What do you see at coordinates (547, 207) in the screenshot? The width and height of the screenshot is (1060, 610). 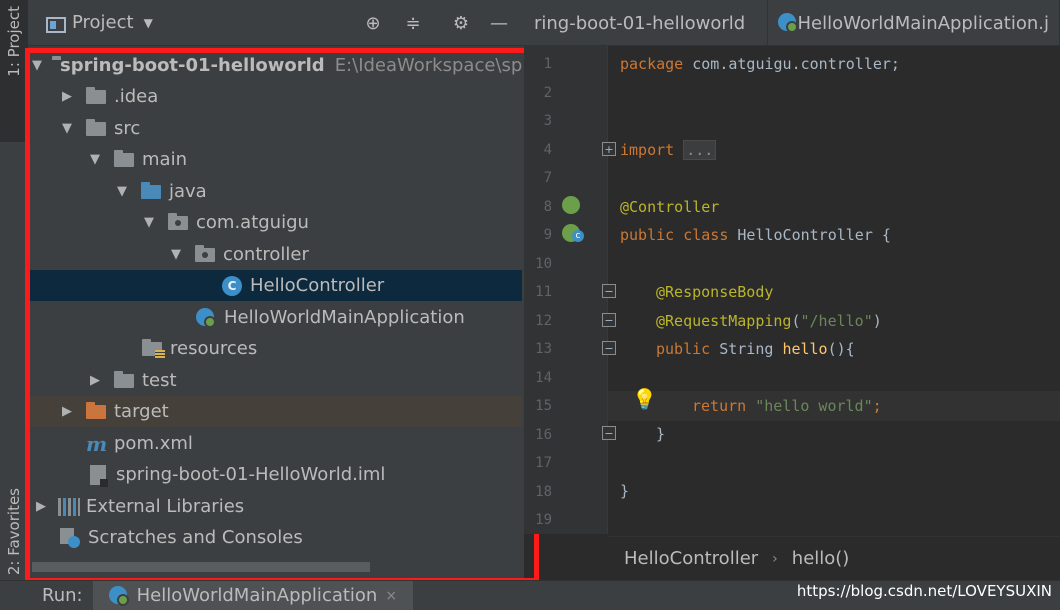 I see `line-number: 8` at bounding box center [547, 207].